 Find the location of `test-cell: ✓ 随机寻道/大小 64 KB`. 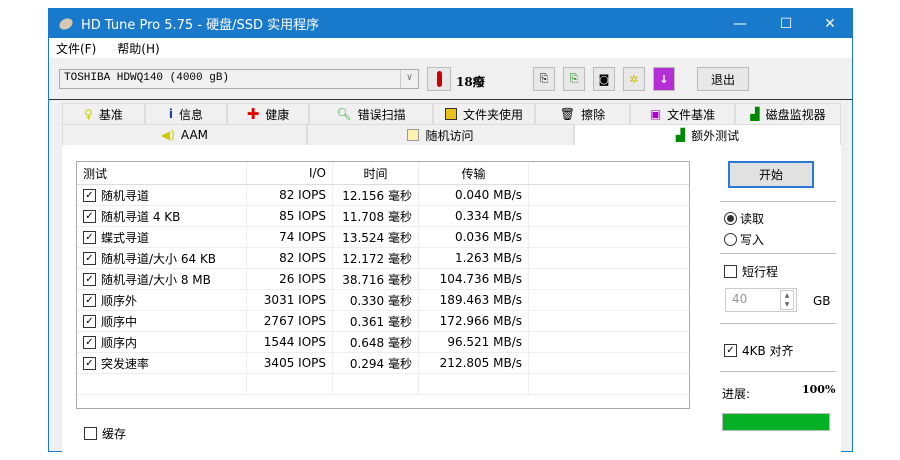

test-cell: ✓ 随机寻道/大小 64 KB is located at coordinates (162, 258).